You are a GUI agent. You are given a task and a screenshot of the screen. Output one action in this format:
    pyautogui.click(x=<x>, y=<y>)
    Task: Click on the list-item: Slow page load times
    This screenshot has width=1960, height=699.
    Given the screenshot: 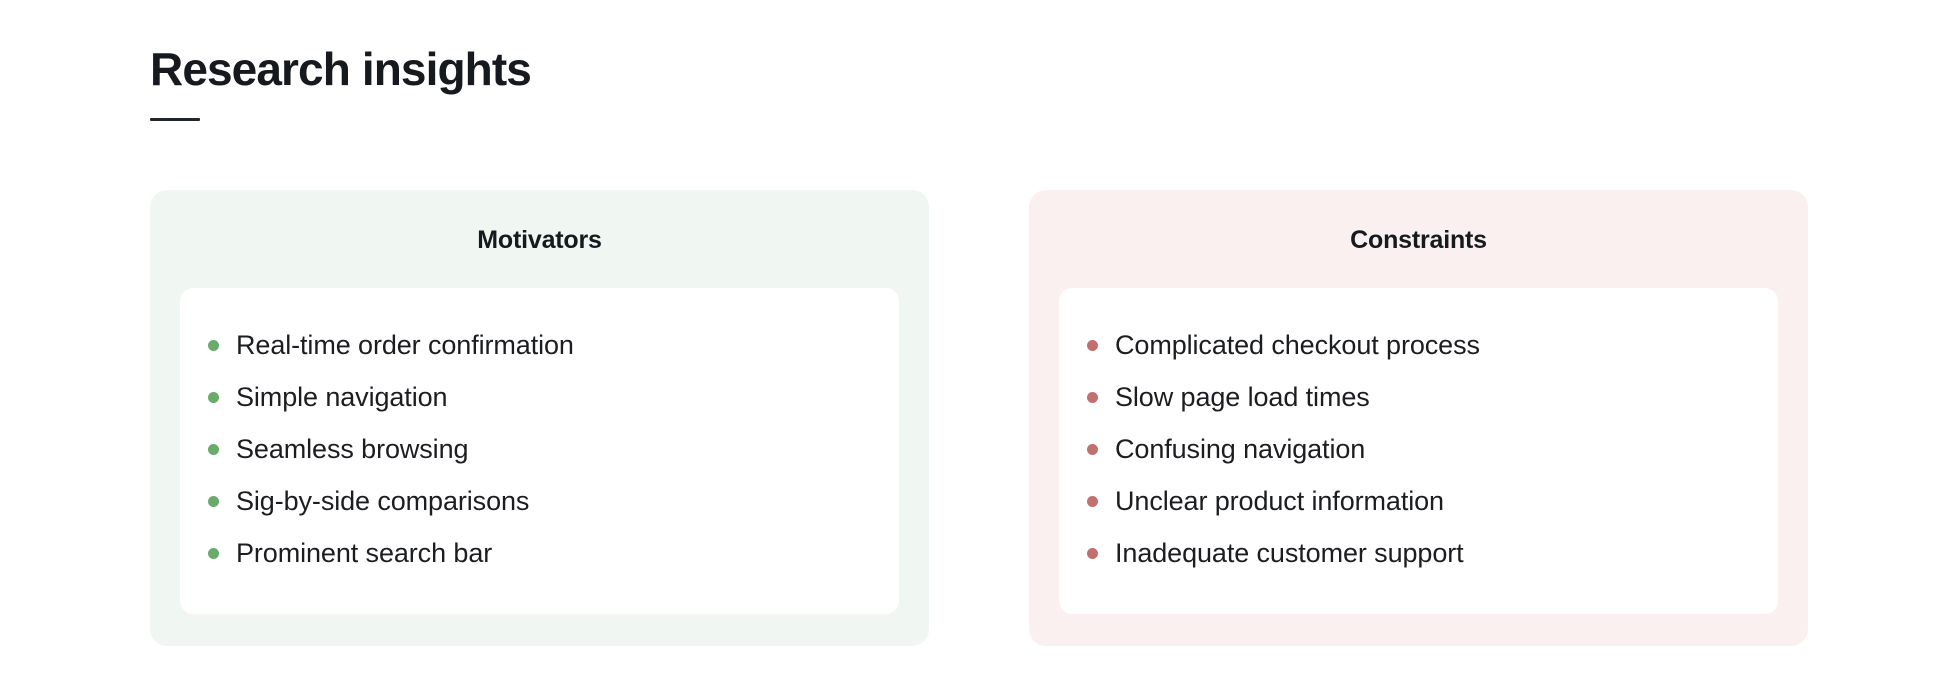 What is the action you would take?
    pyautogui.click(x=1432, y=397)
    